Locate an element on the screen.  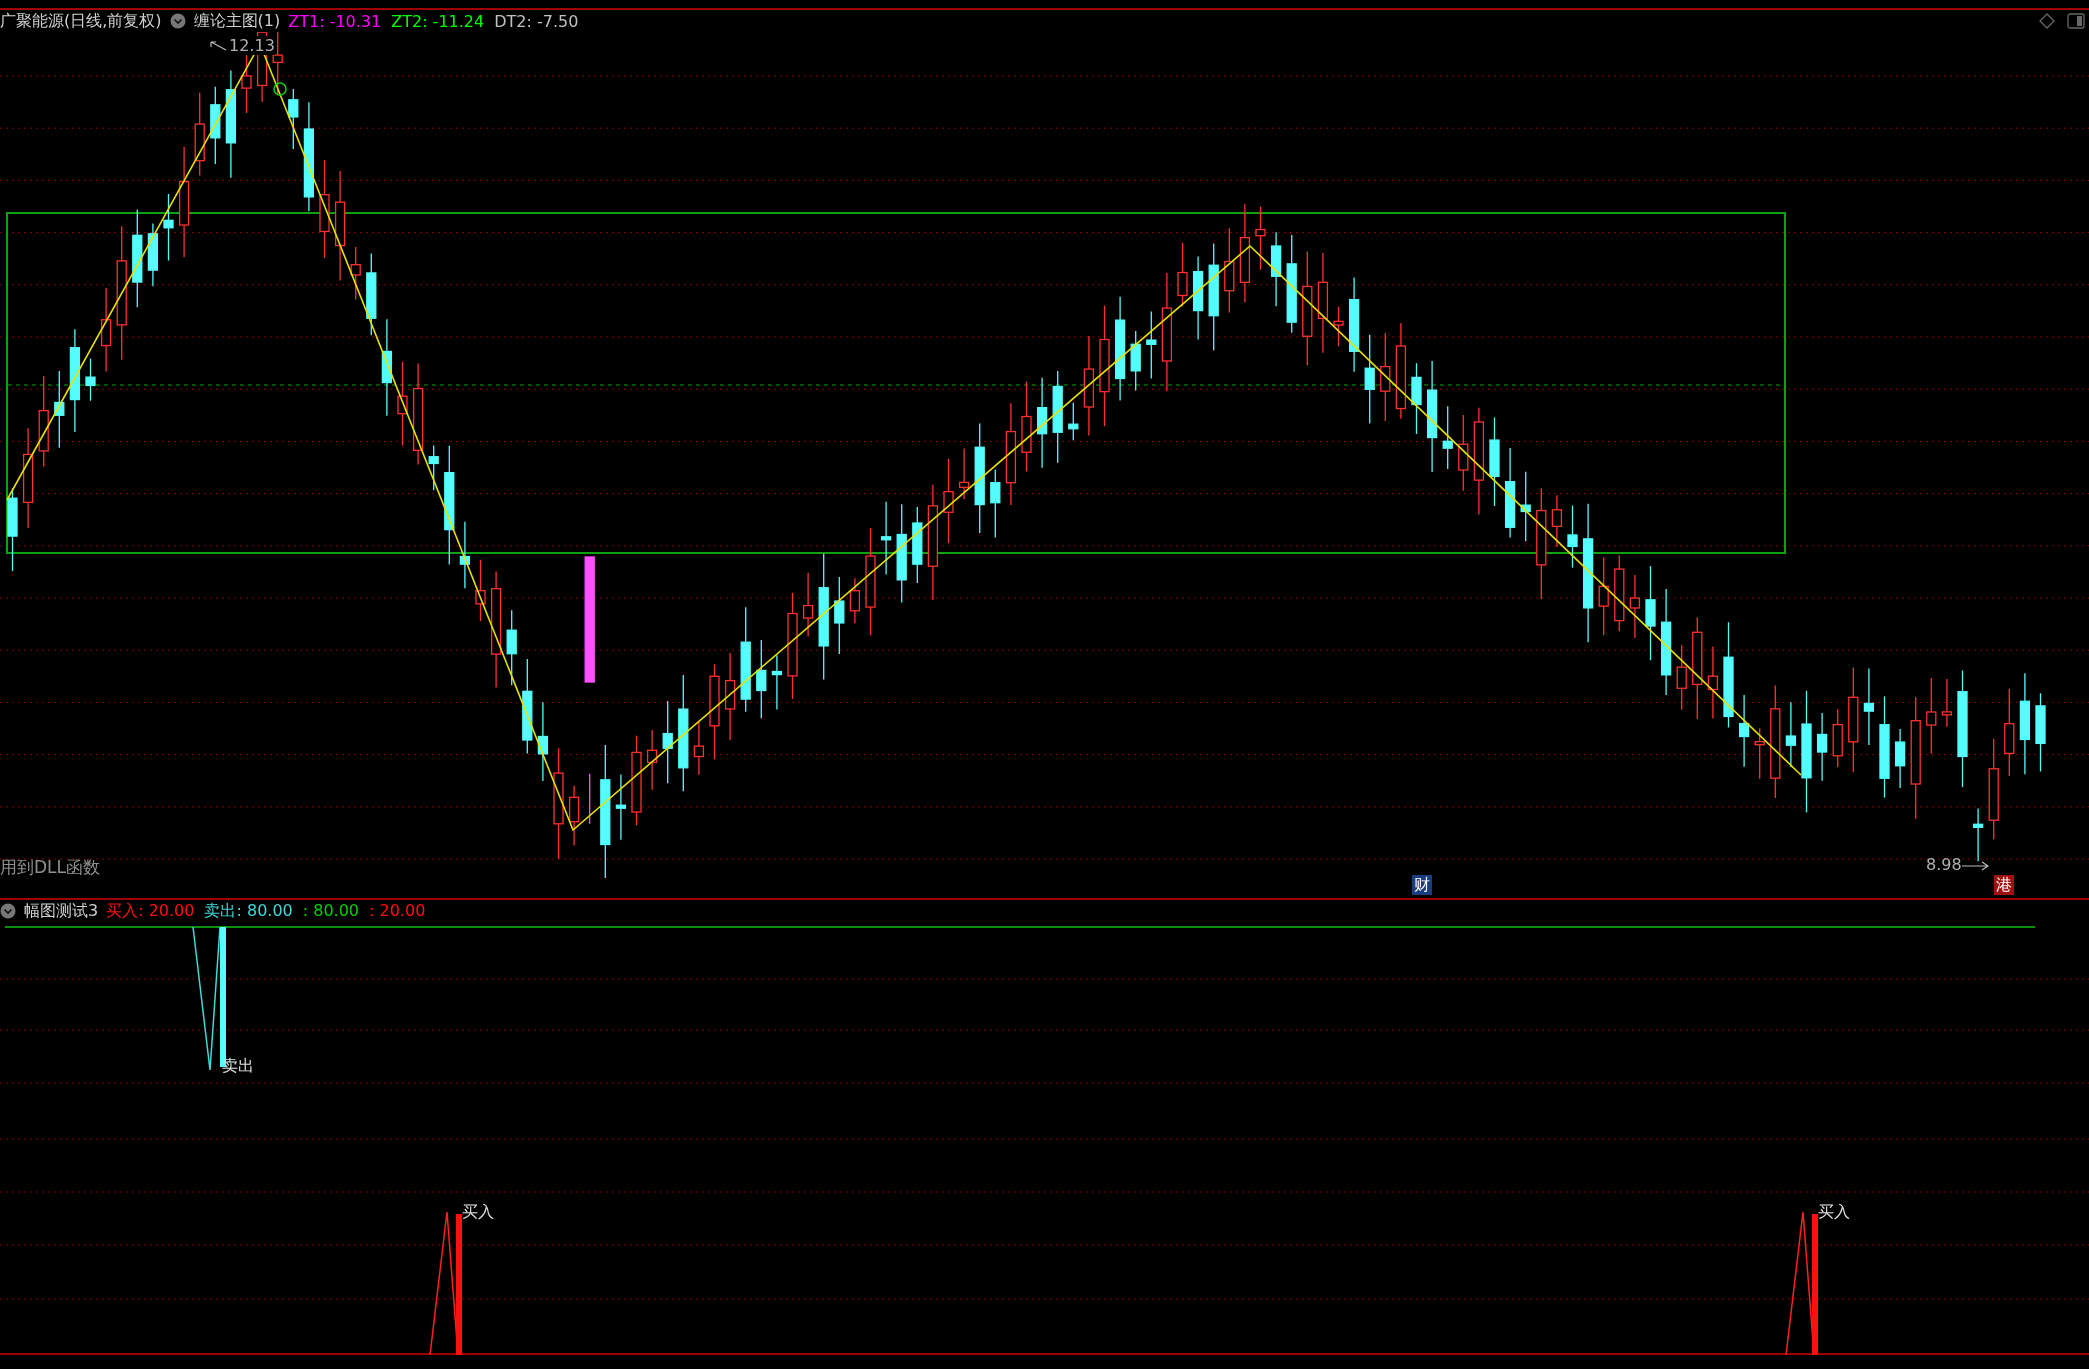
indicator-value: 买入: 20.00 is located at coordinates (150, 911).